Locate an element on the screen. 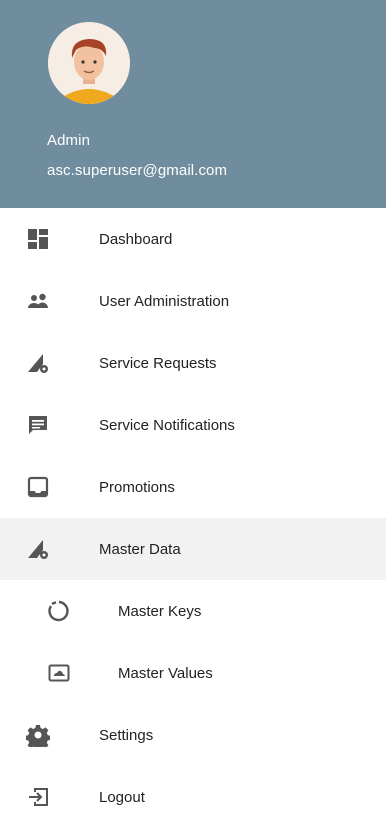  menu-item-label: Logout is located at coordinates (122, 797).